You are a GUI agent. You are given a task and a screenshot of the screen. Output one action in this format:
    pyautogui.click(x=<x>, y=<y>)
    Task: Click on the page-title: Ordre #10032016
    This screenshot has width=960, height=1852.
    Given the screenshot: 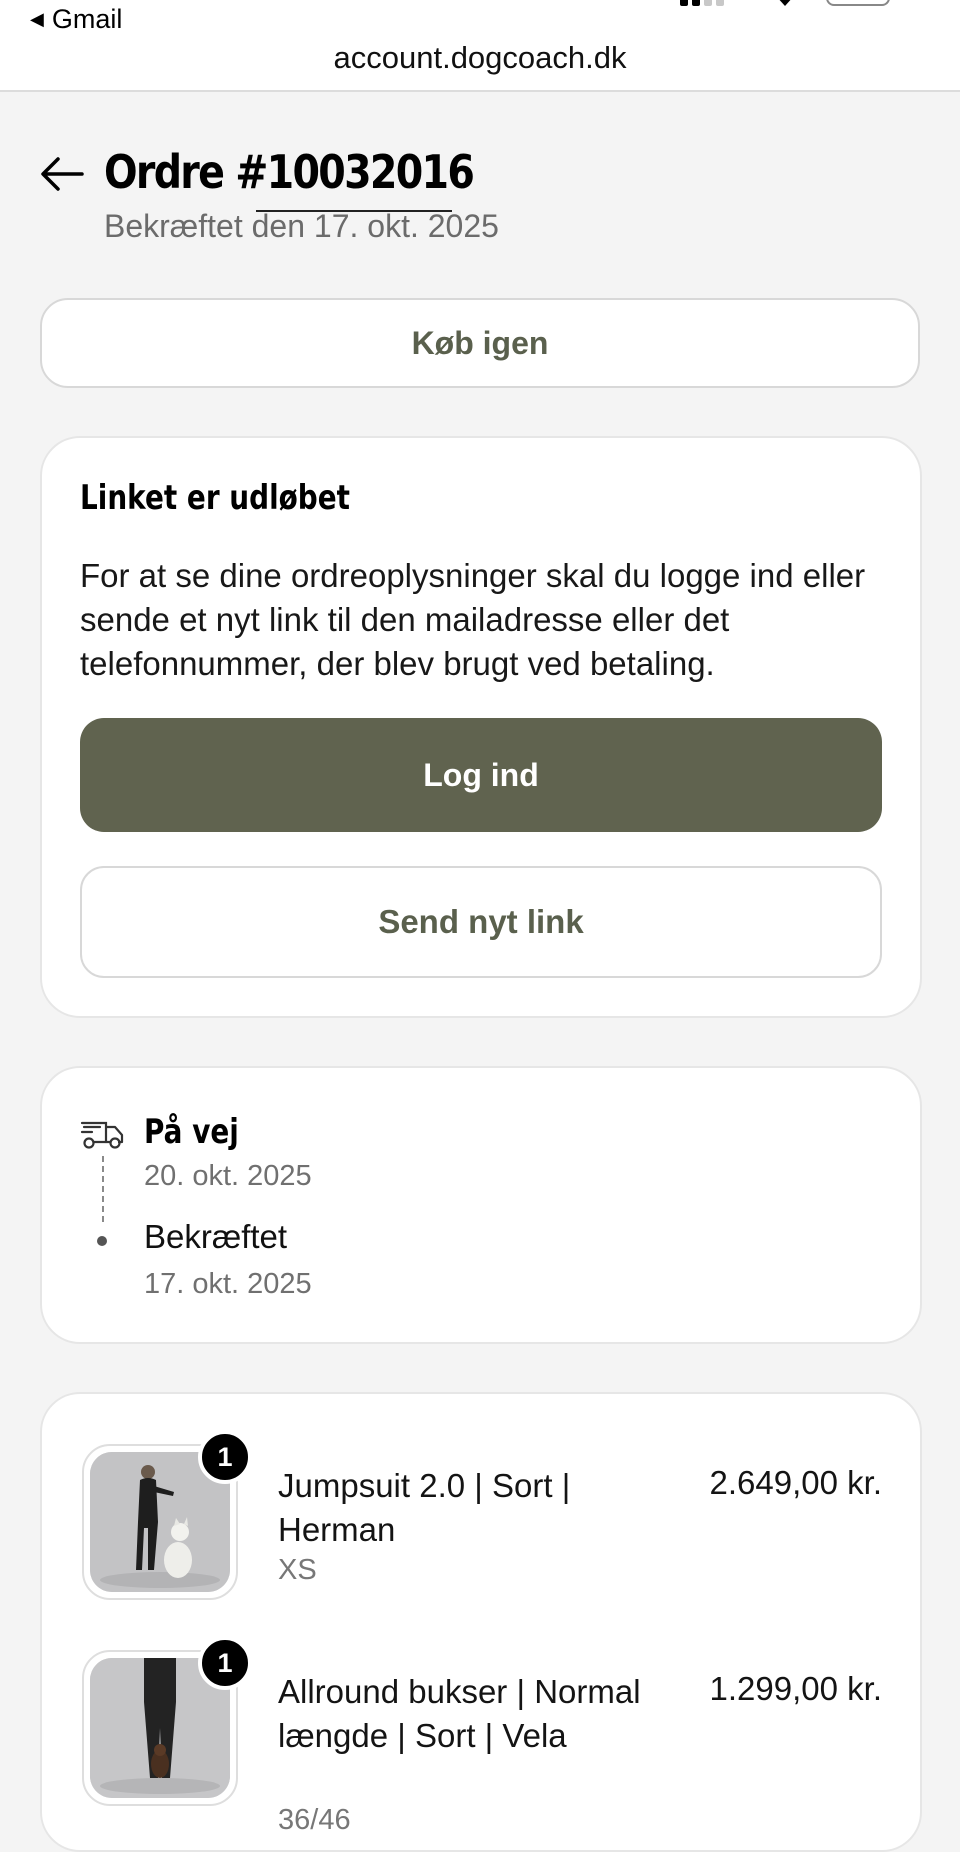 What is the action you would take?
    pyautogui.click(x=289, y=172)
    